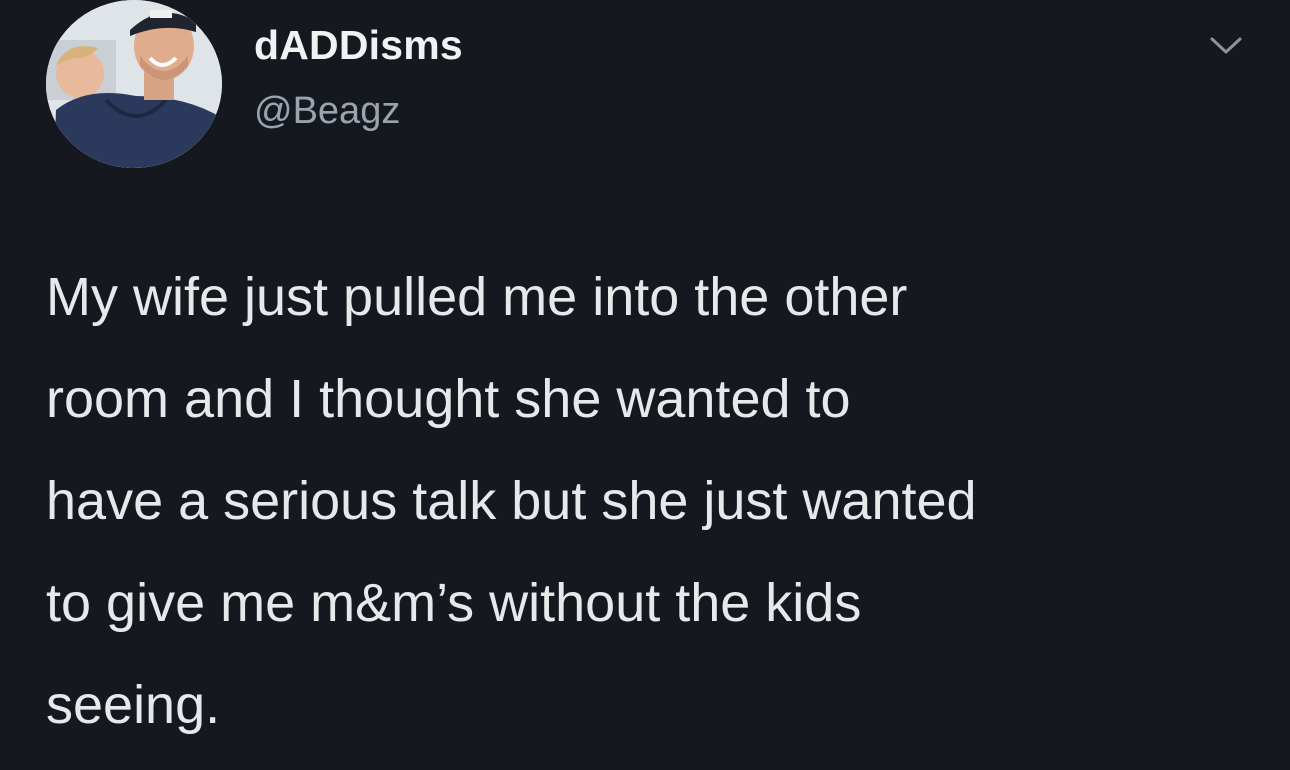  I want to click on chevron-down-icon, so click(1226, 45).